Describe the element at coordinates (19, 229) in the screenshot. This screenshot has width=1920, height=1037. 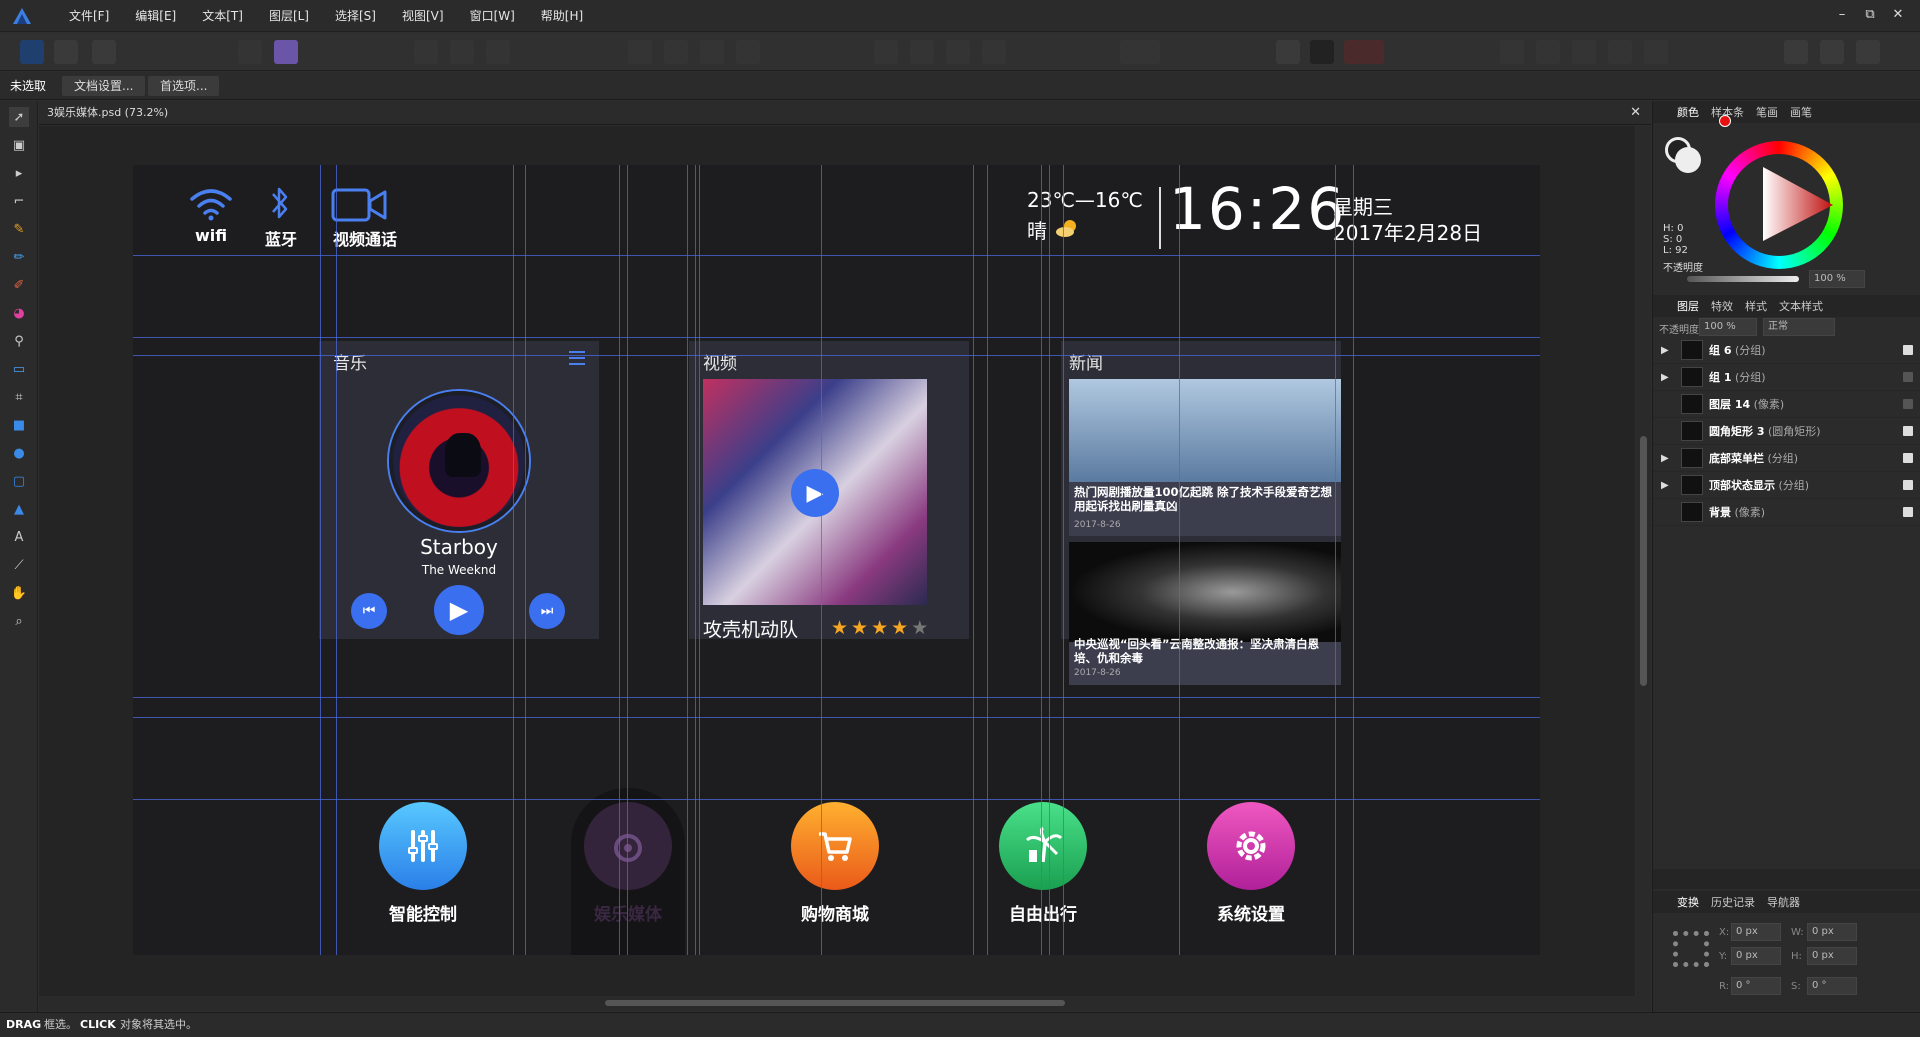
I see `pen-tool-icon: ✎` at that location.